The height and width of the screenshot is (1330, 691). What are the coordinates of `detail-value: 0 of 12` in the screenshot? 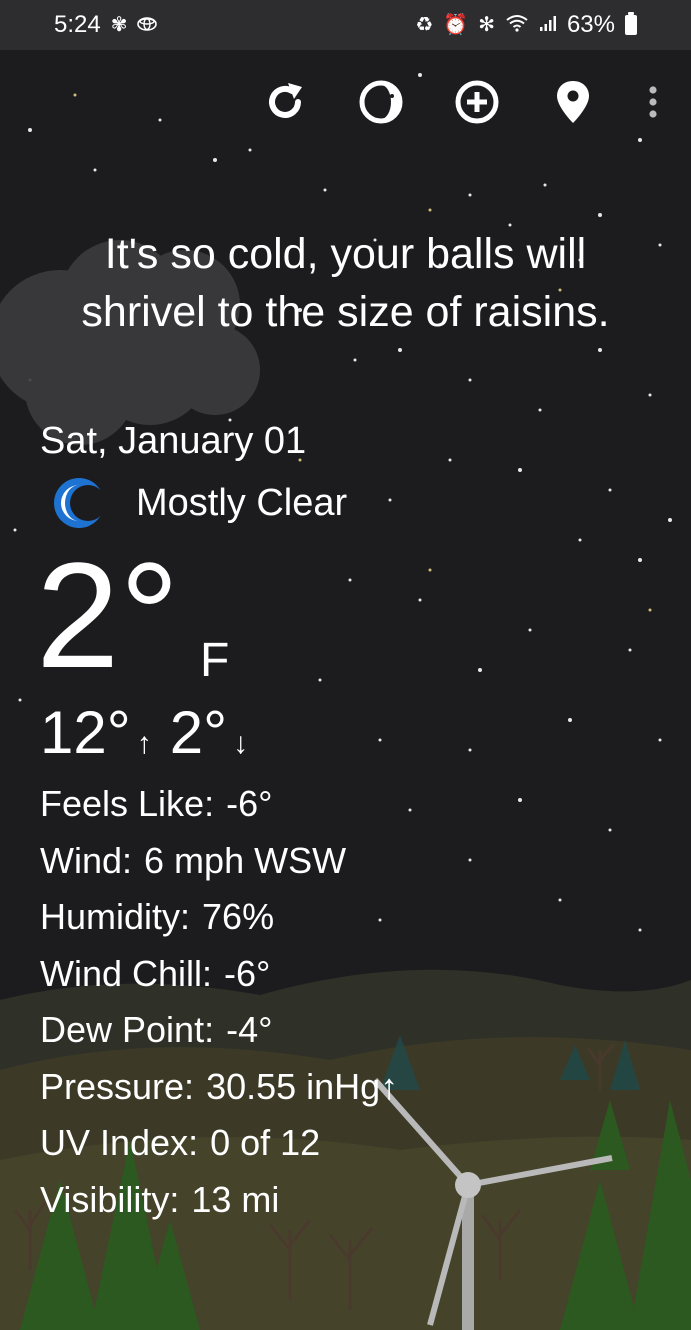 It's located at (265, 1142).